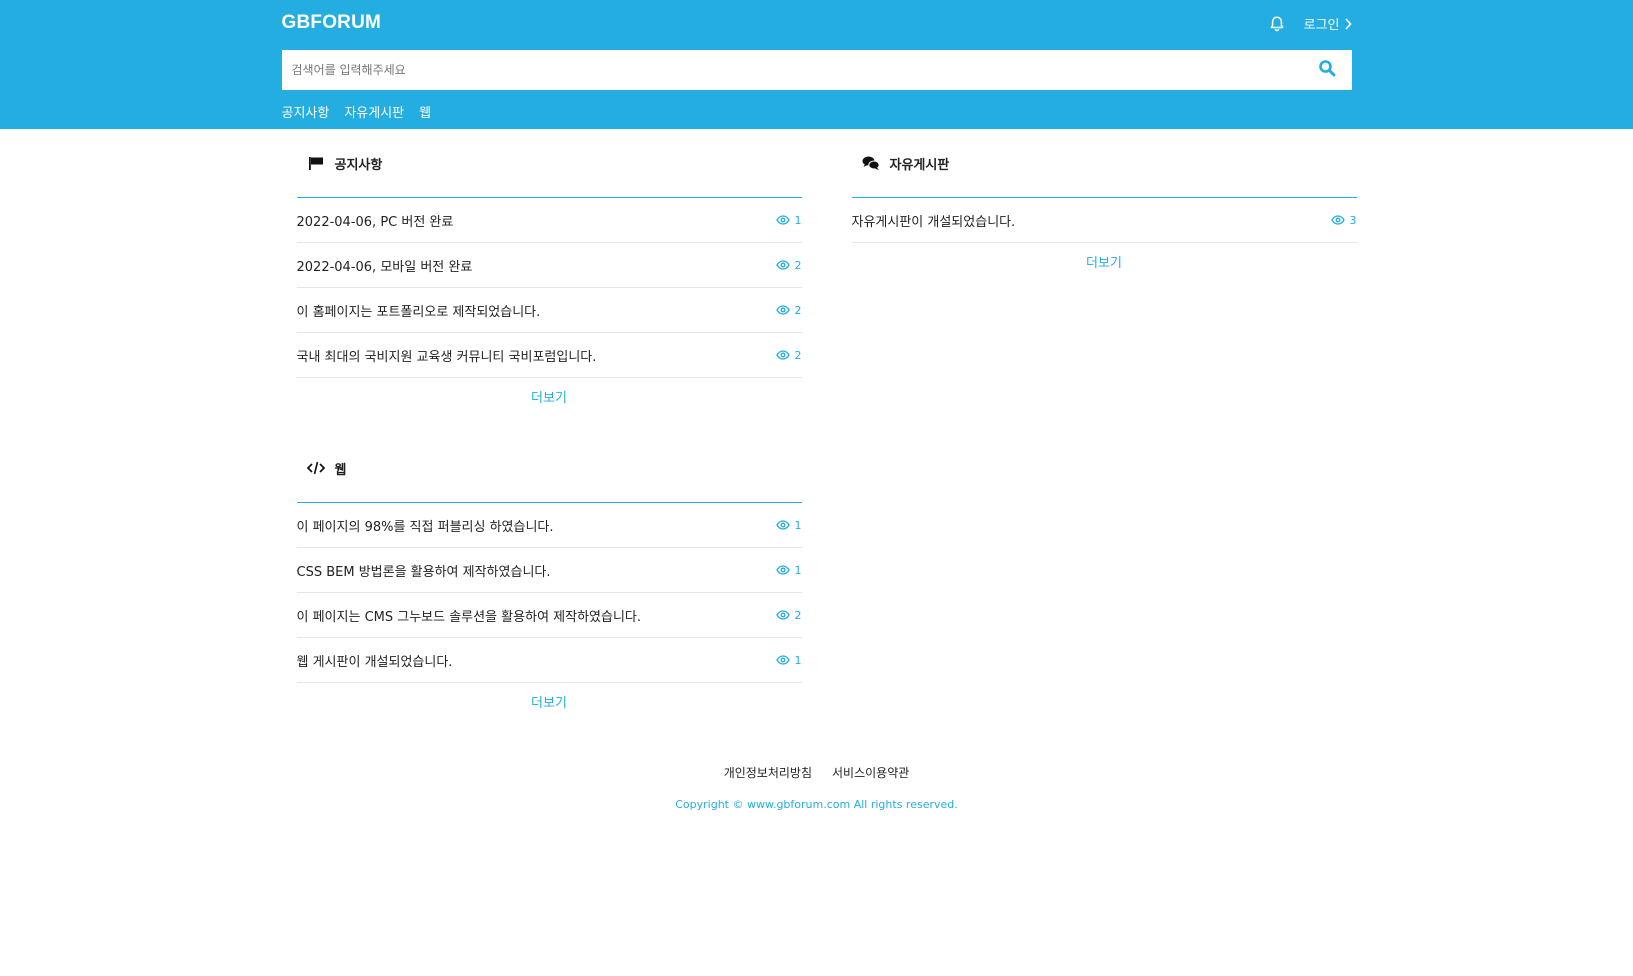 The height and width of the screenshot is (976, 1633). What do you see at coordinates (1104, 220) in the screenshot?
I see `list-item: 자유게시판이 개설되었습니다. 3` at bounding box center [1104, 220].